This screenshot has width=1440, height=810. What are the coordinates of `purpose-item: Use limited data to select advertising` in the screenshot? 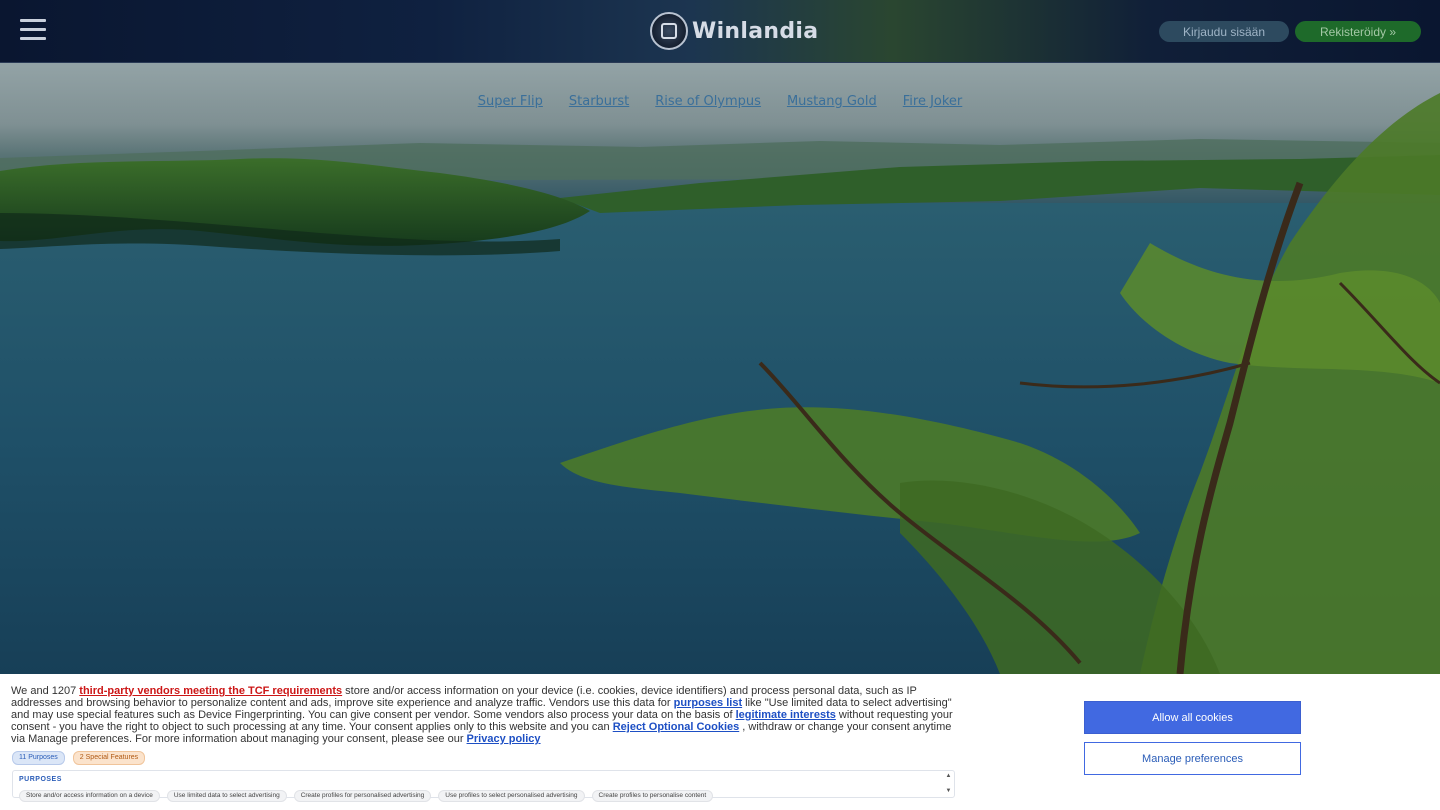 It's located at (226, 796).